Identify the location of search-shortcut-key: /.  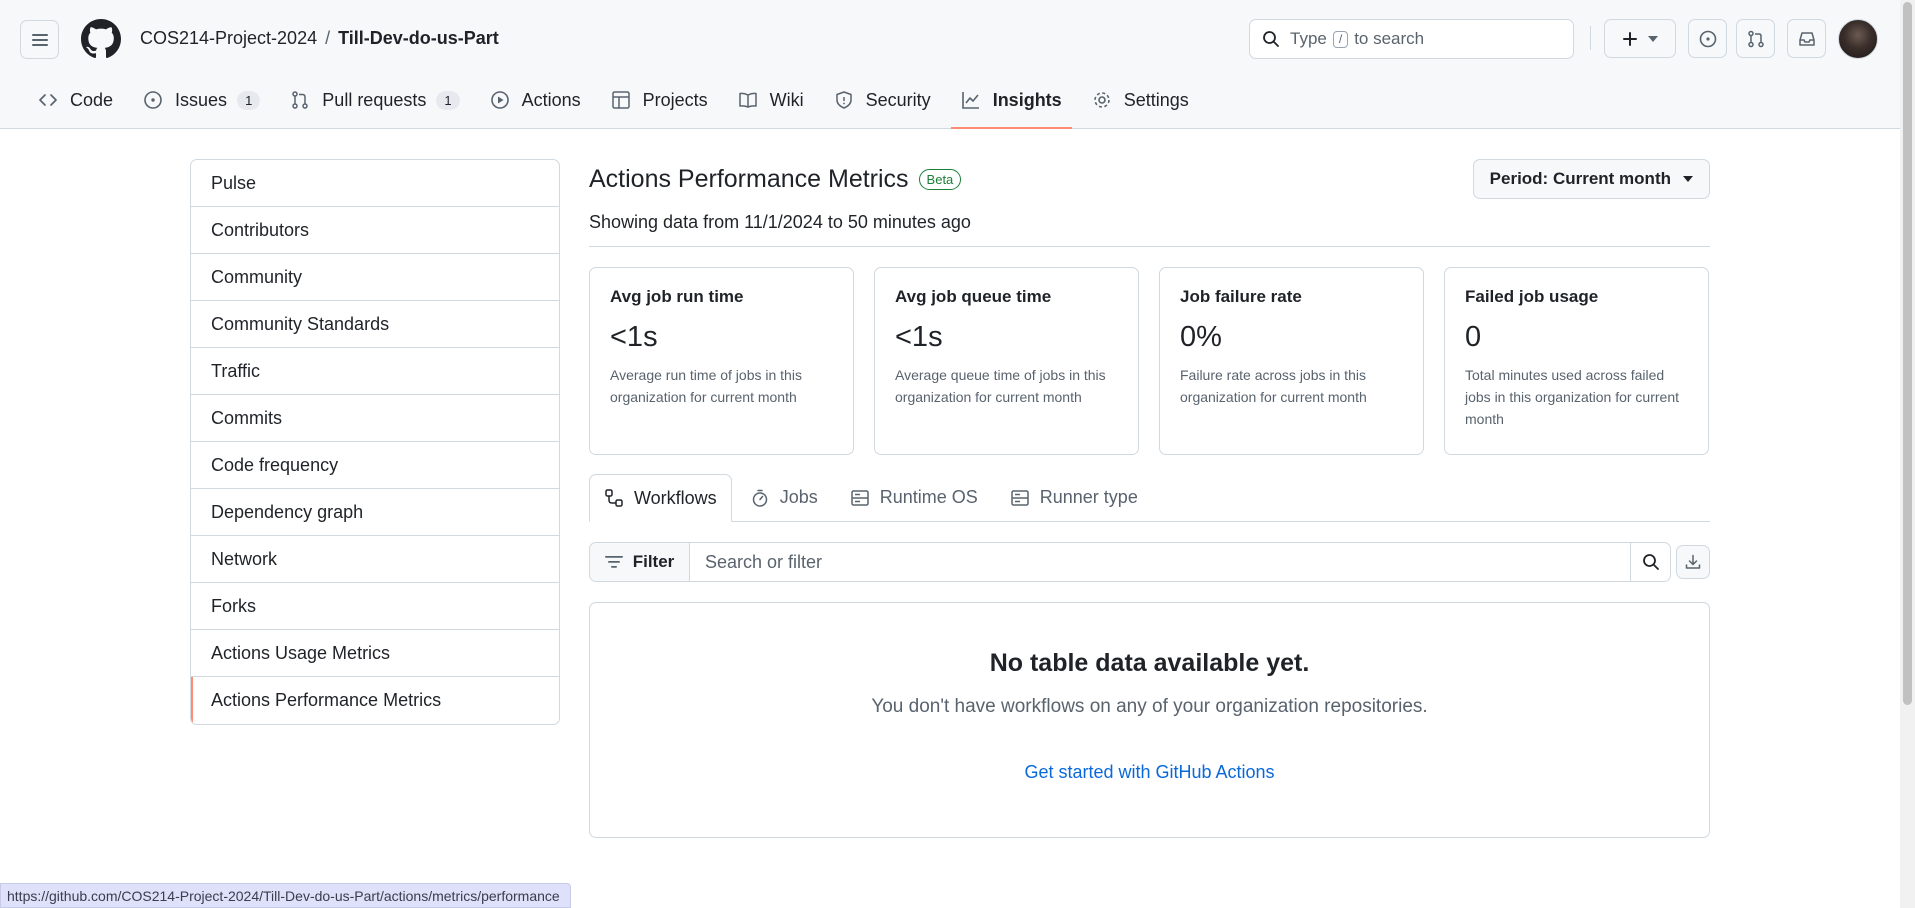
(1340, 39).